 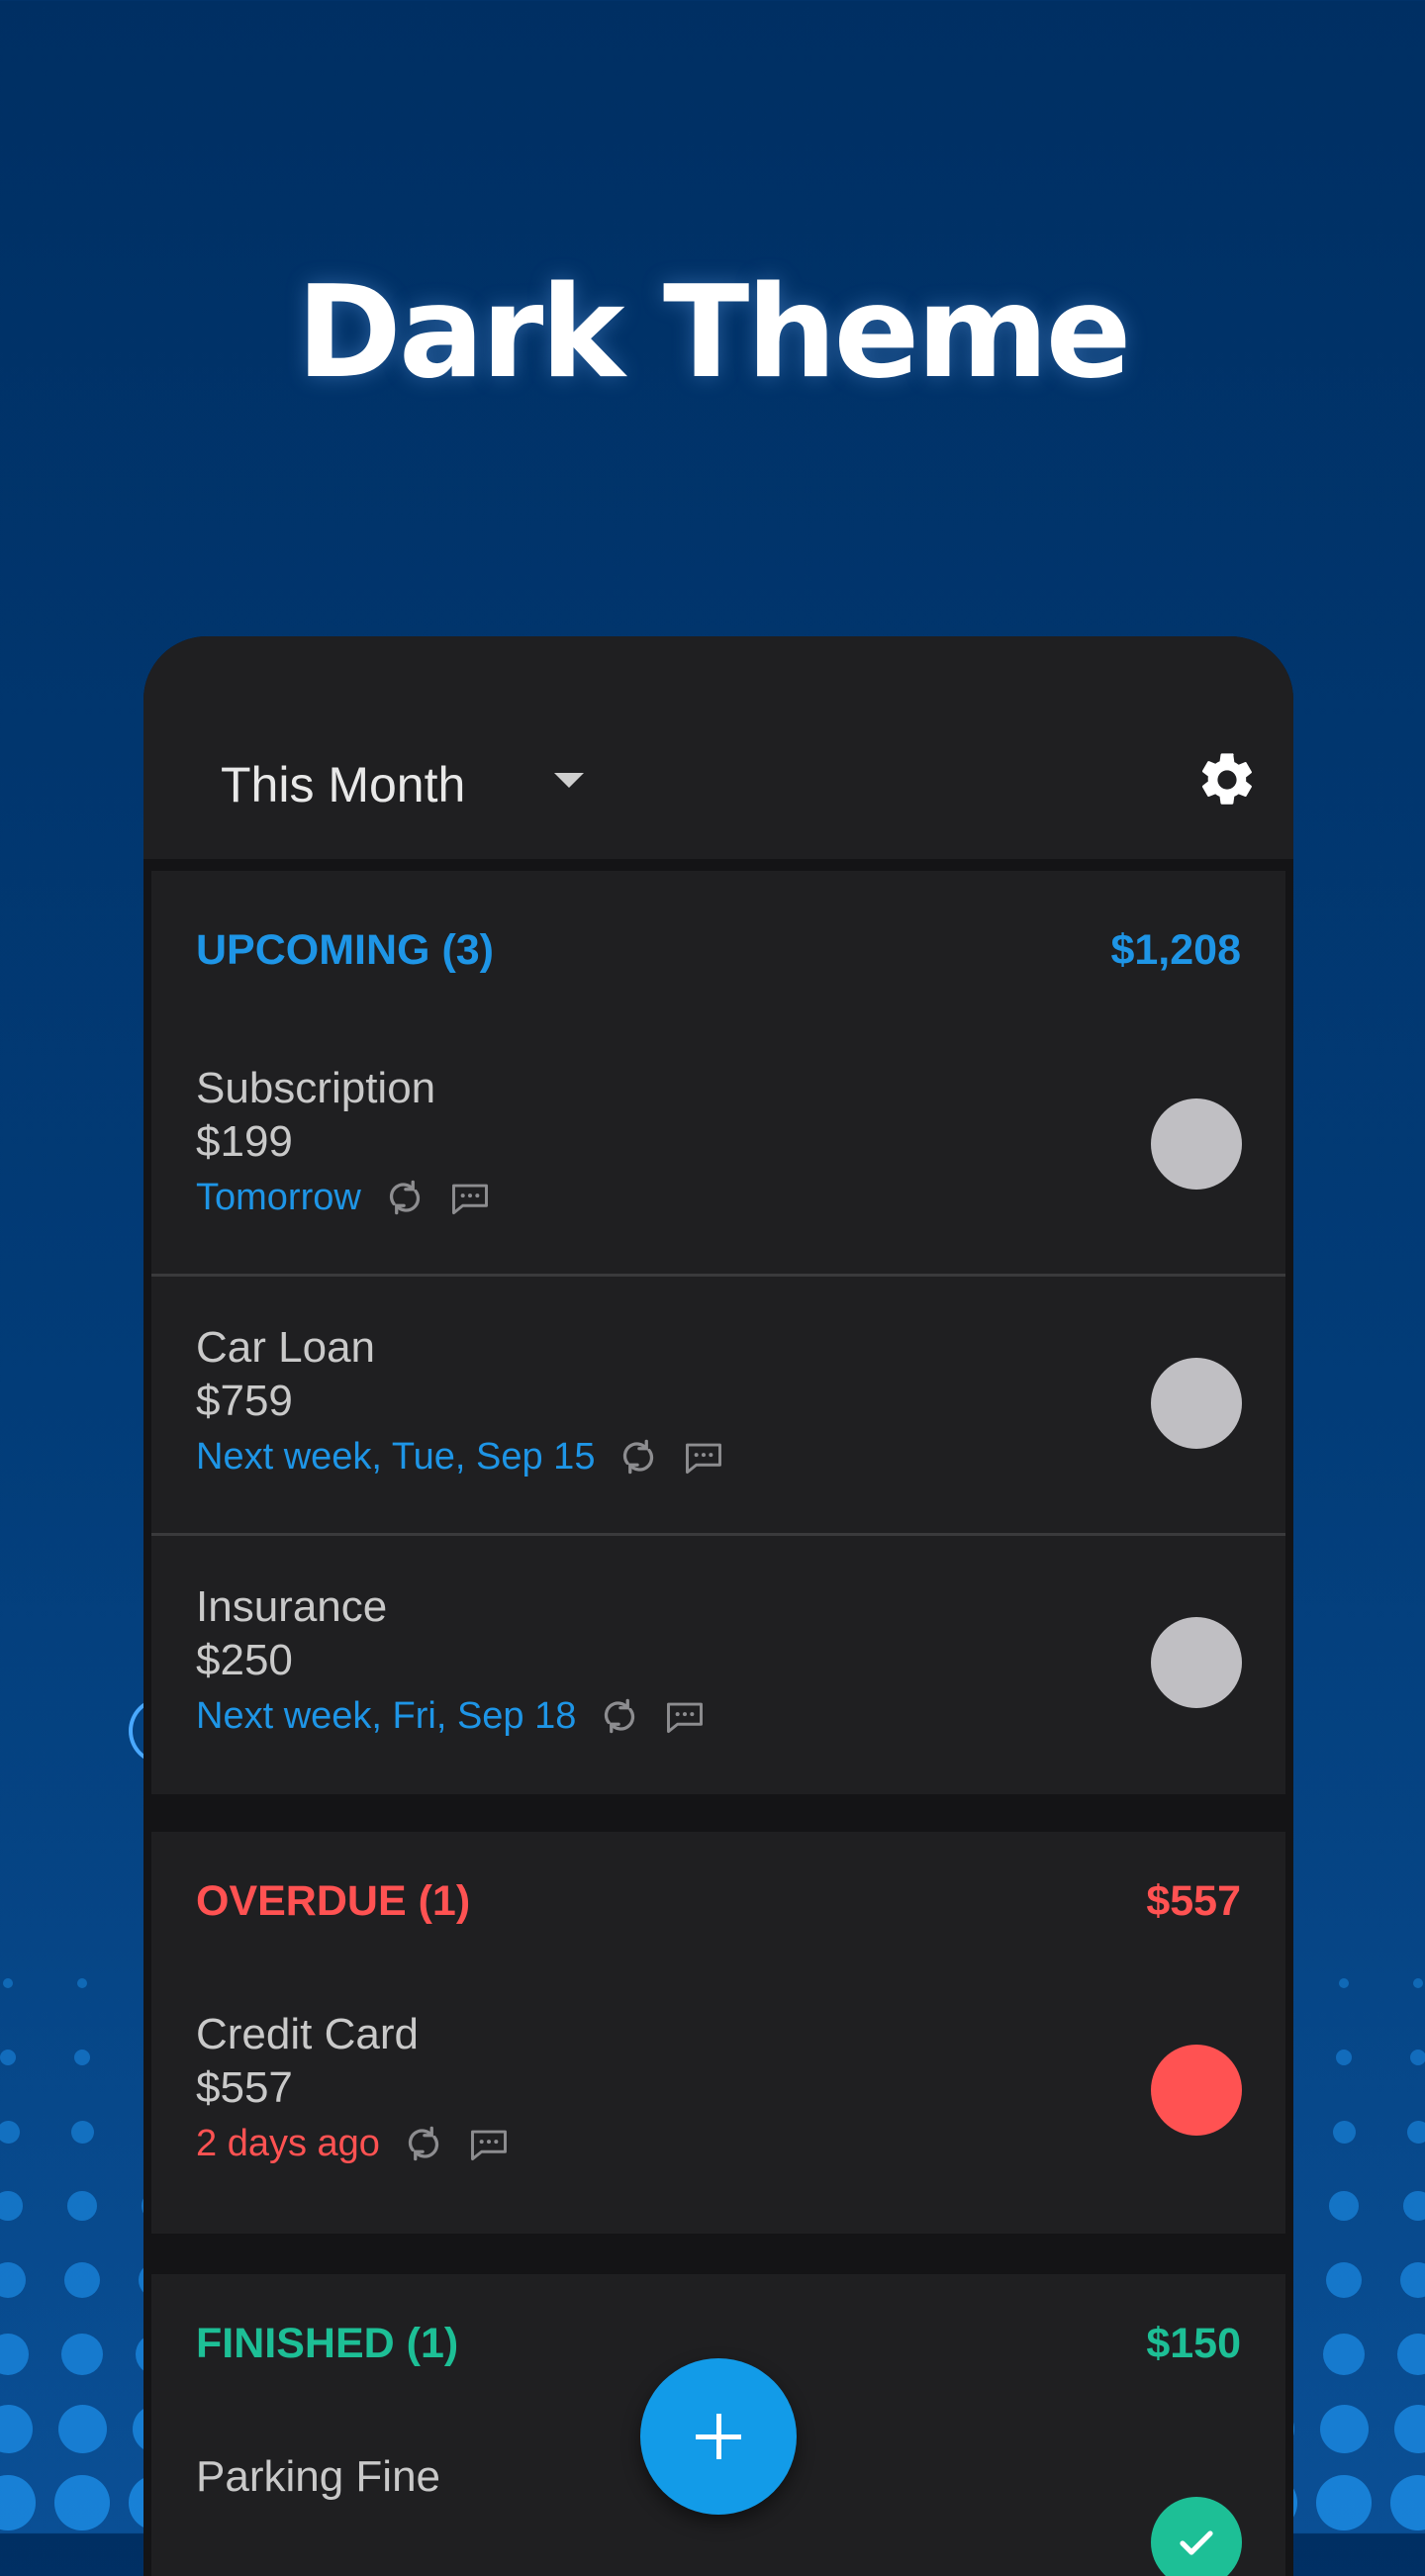 I want to click on section-title-overdue: OVERDUE (1), so click(x=333, y=1901).